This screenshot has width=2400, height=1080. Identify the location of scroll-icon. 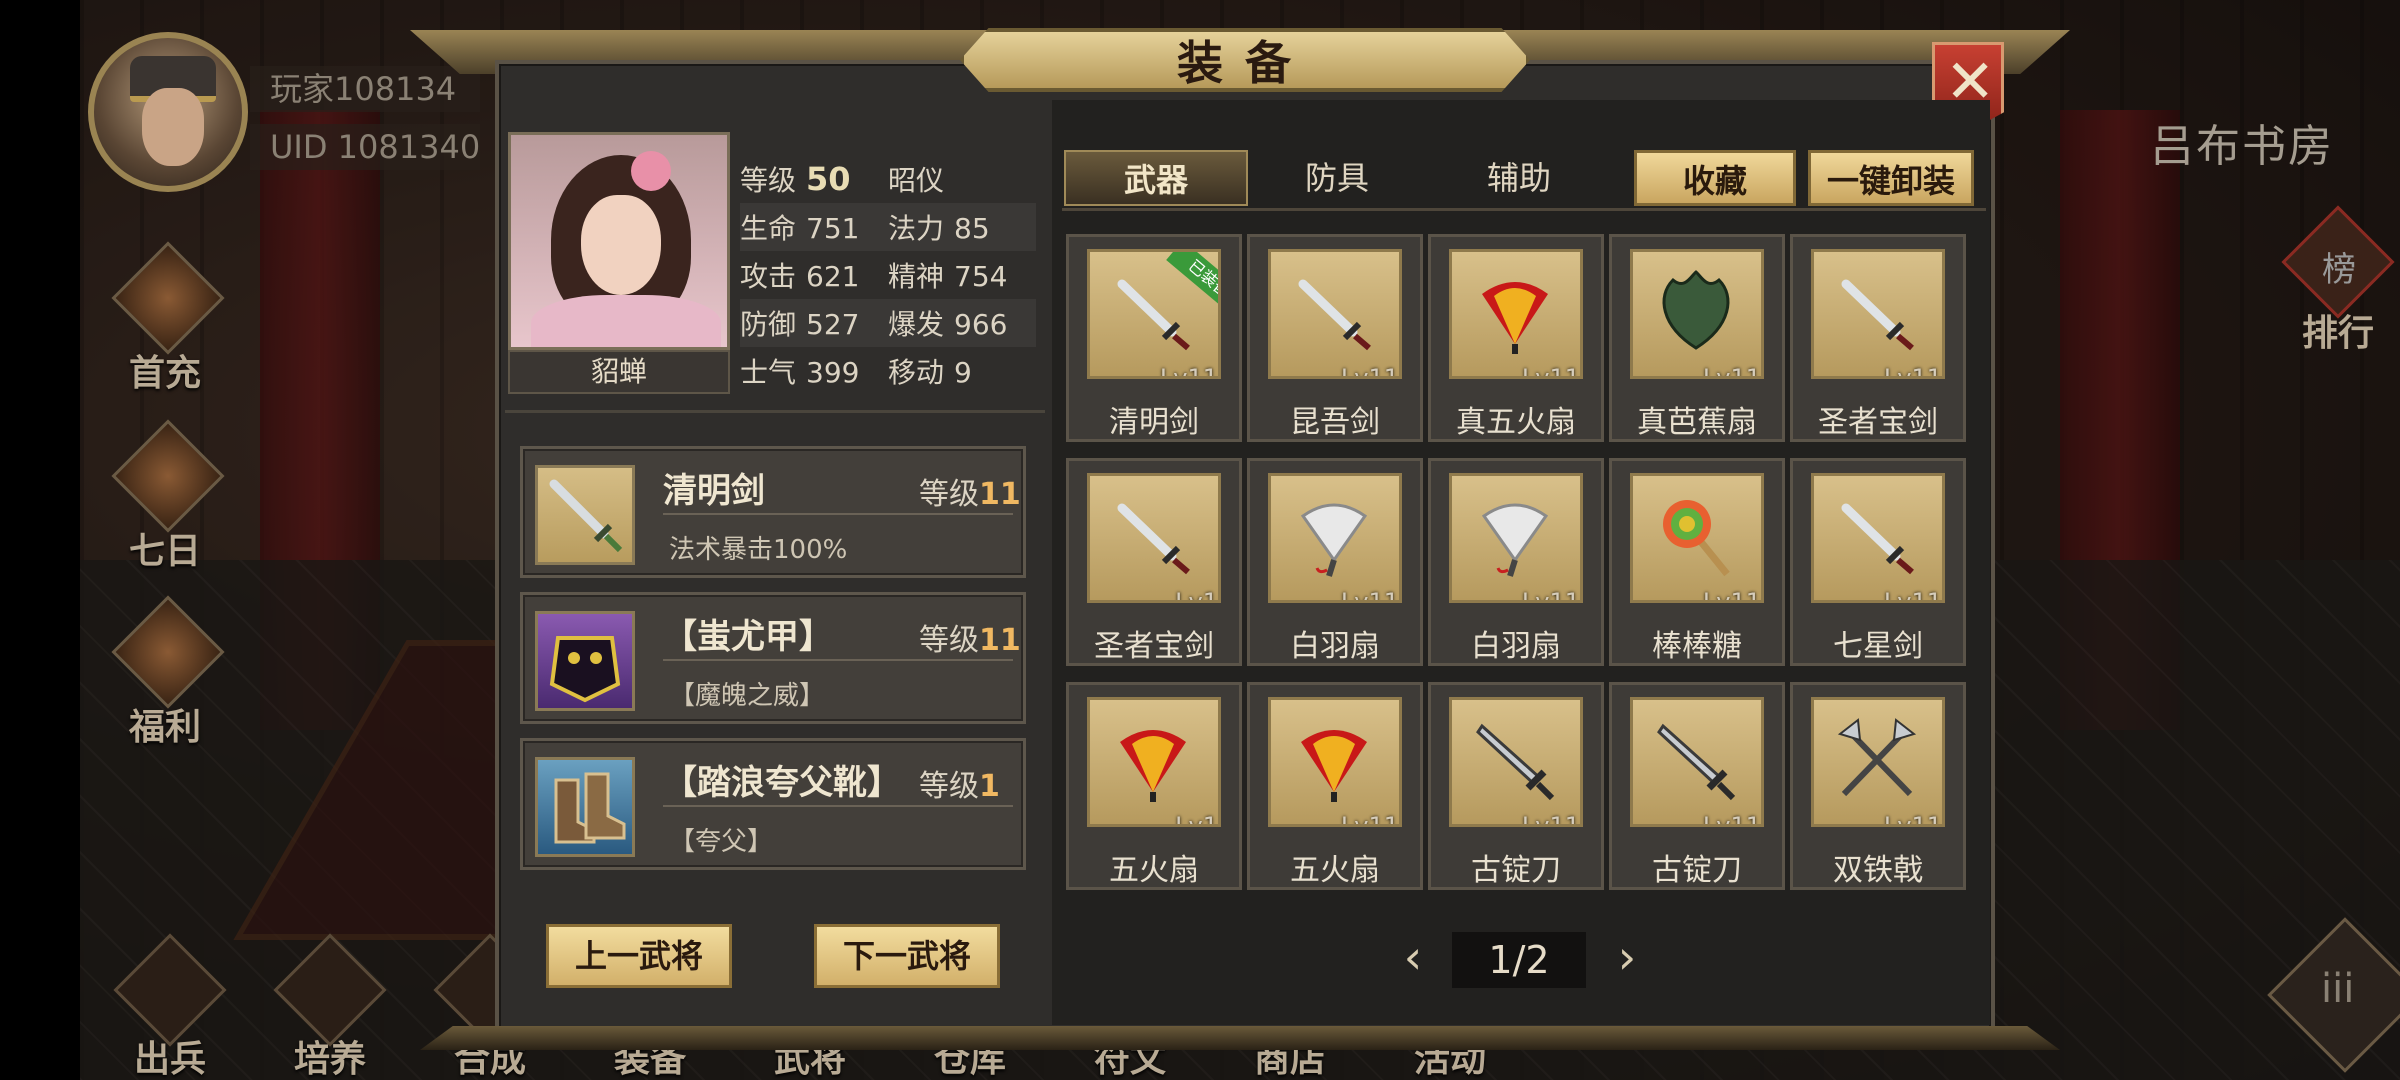
(168, 476).